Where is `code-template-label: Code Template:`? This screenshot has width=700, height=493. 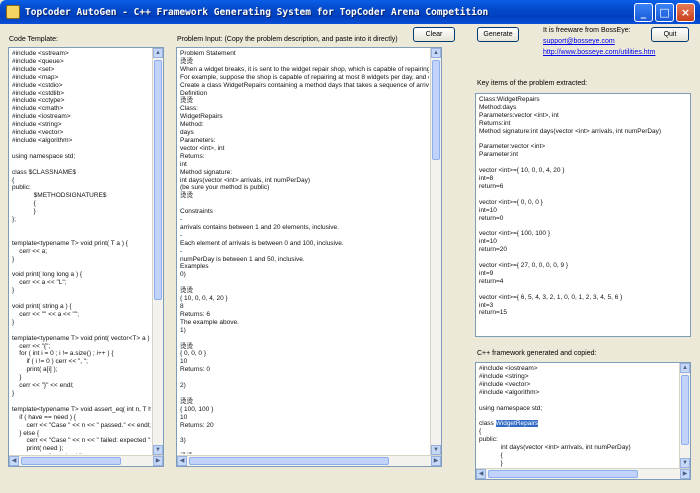 code-template-label: Code Template: is located at coordinates (33, 39).